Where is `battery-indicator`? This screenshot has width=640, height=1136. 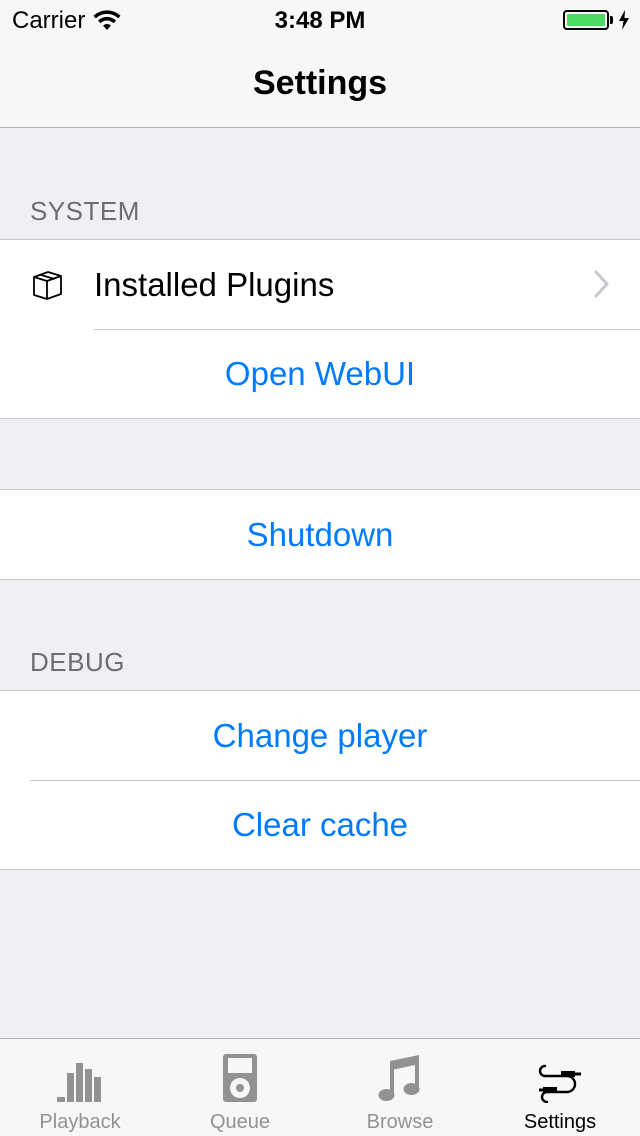 battery-indicator is located at coordinates (596, 20).